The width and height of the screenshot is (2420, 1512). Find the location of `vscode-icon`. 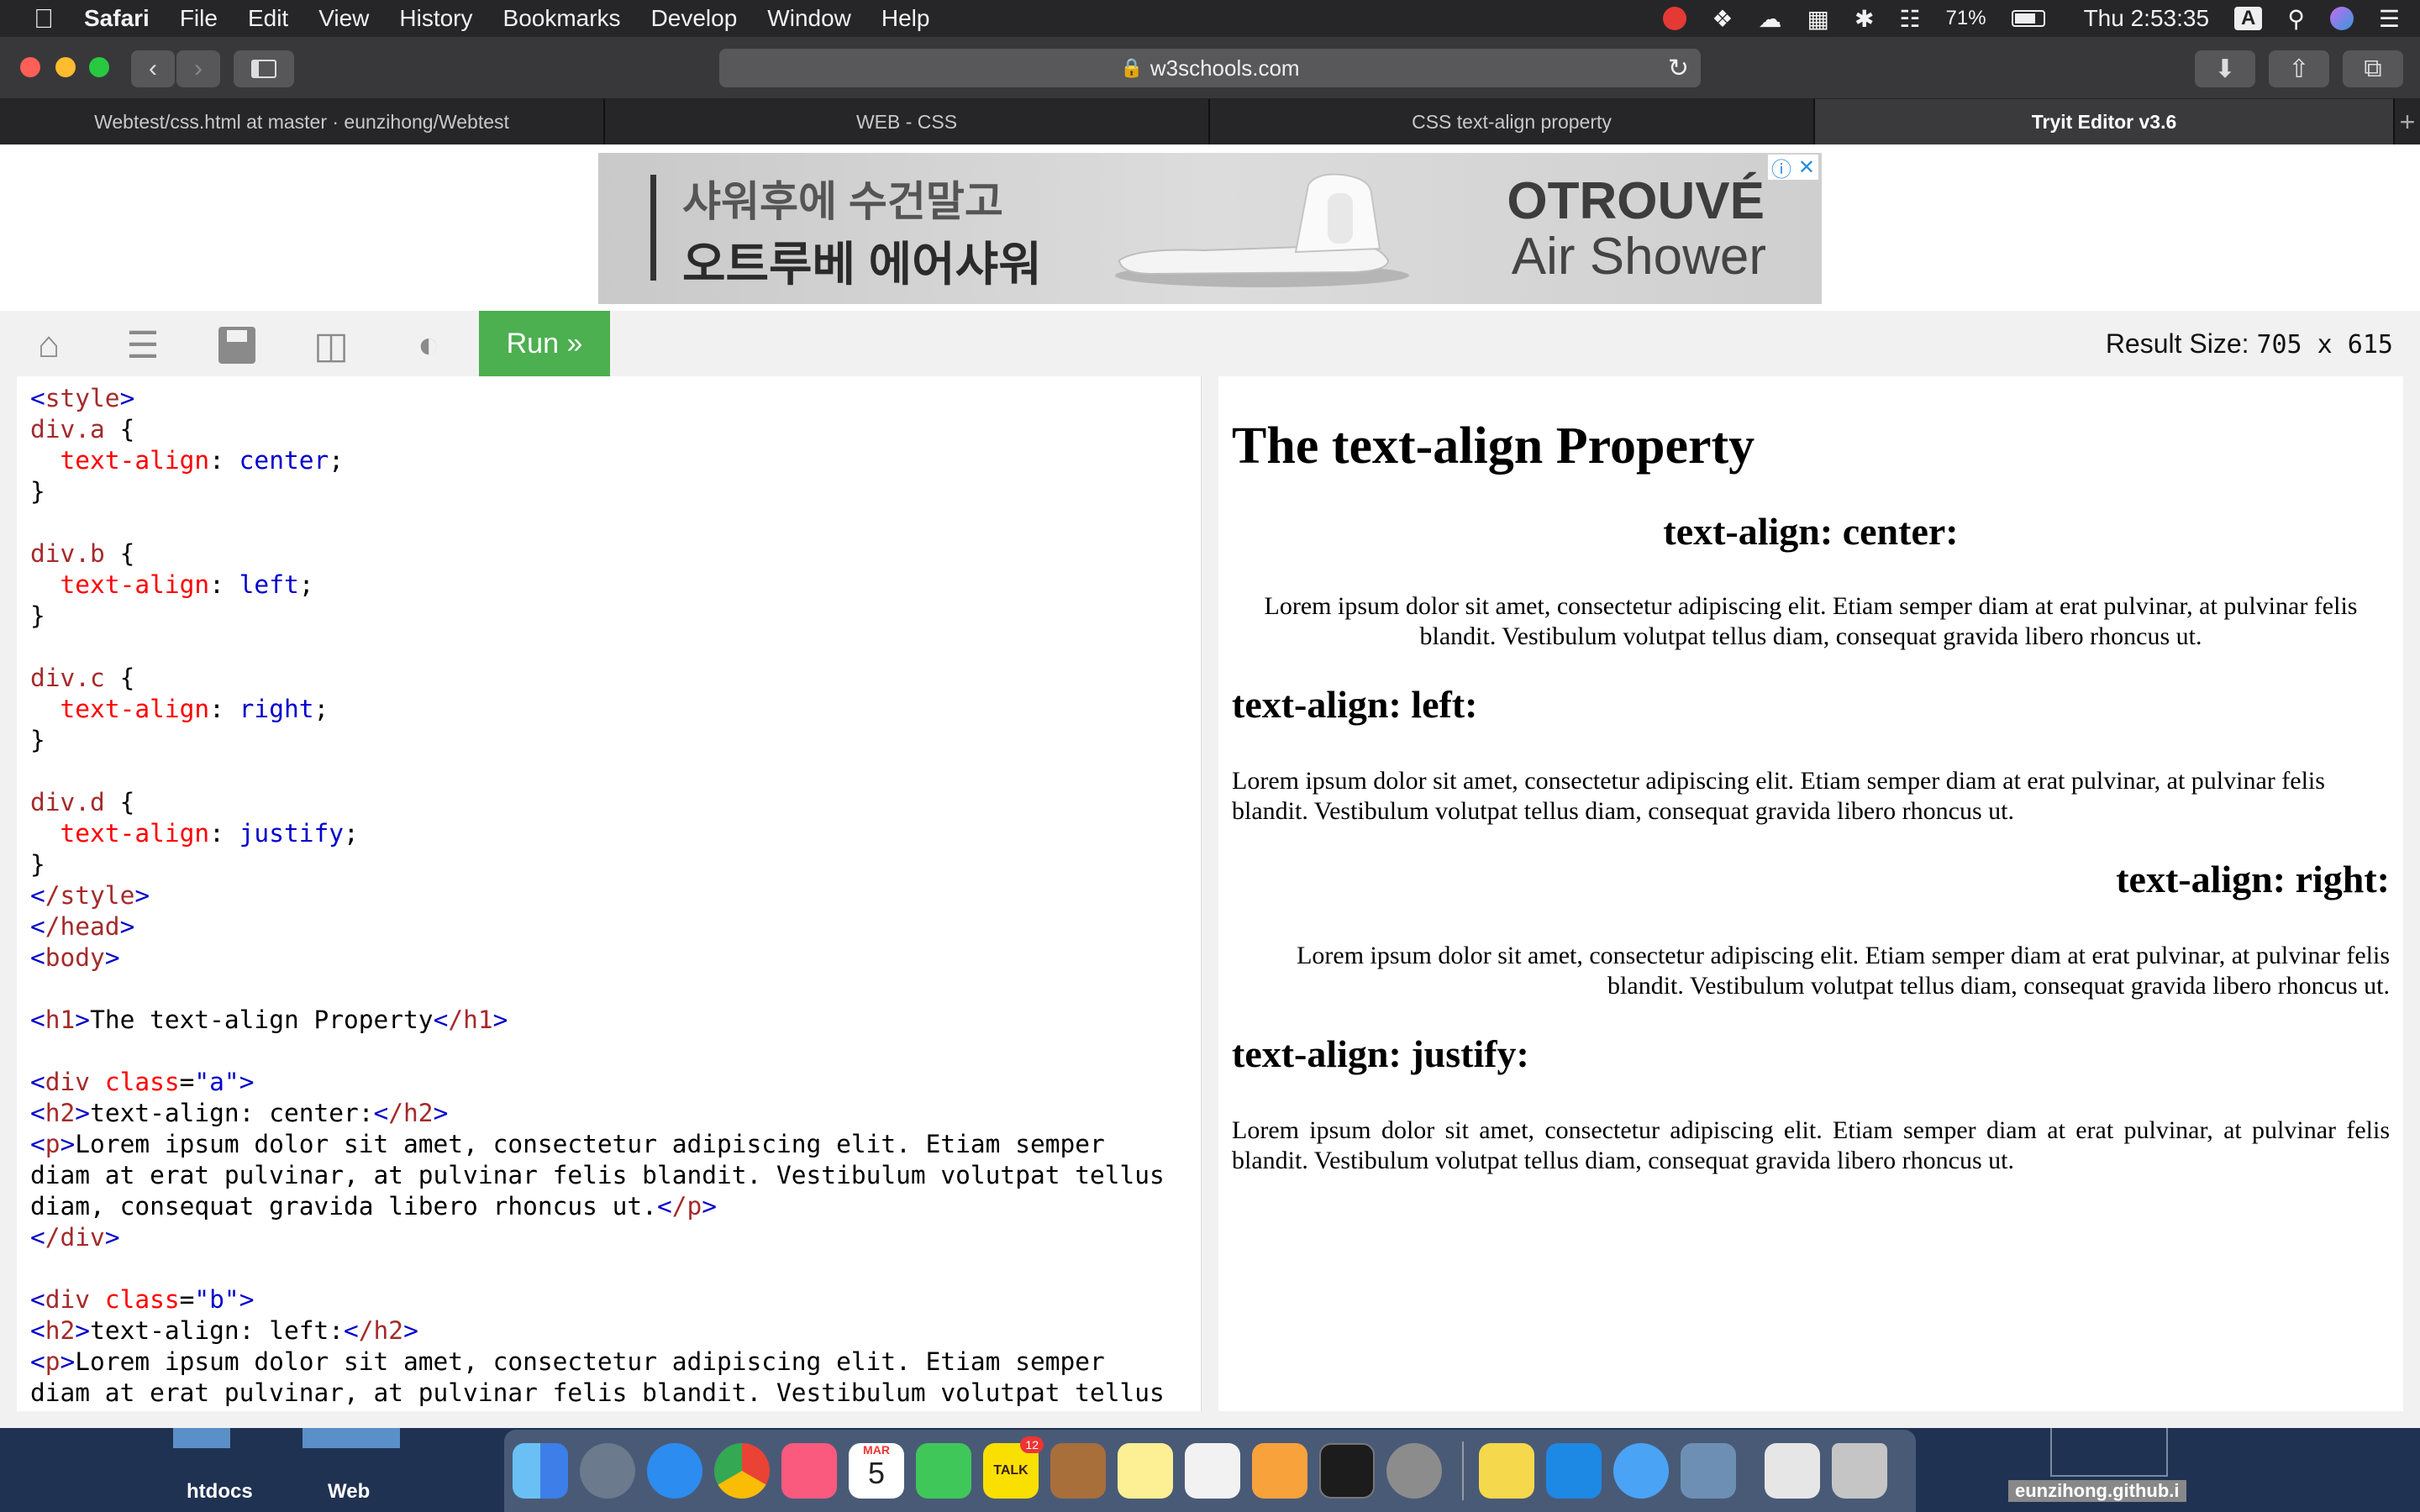

vscode-icon is located at coordinates (1574, 1471).